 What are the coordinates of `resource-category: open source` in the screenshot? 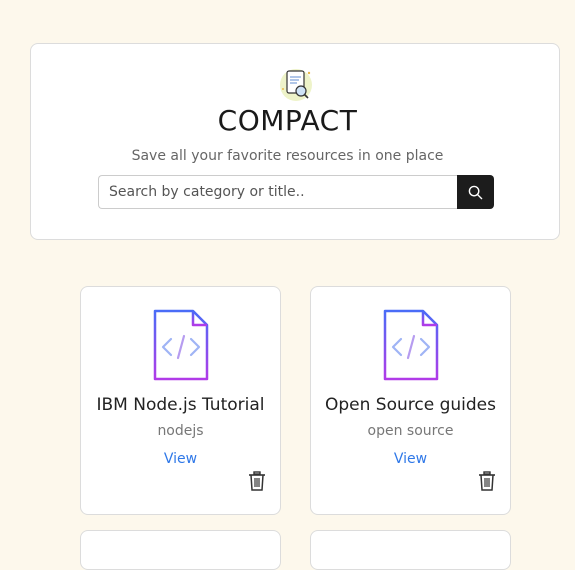 It's located at (410, 431).